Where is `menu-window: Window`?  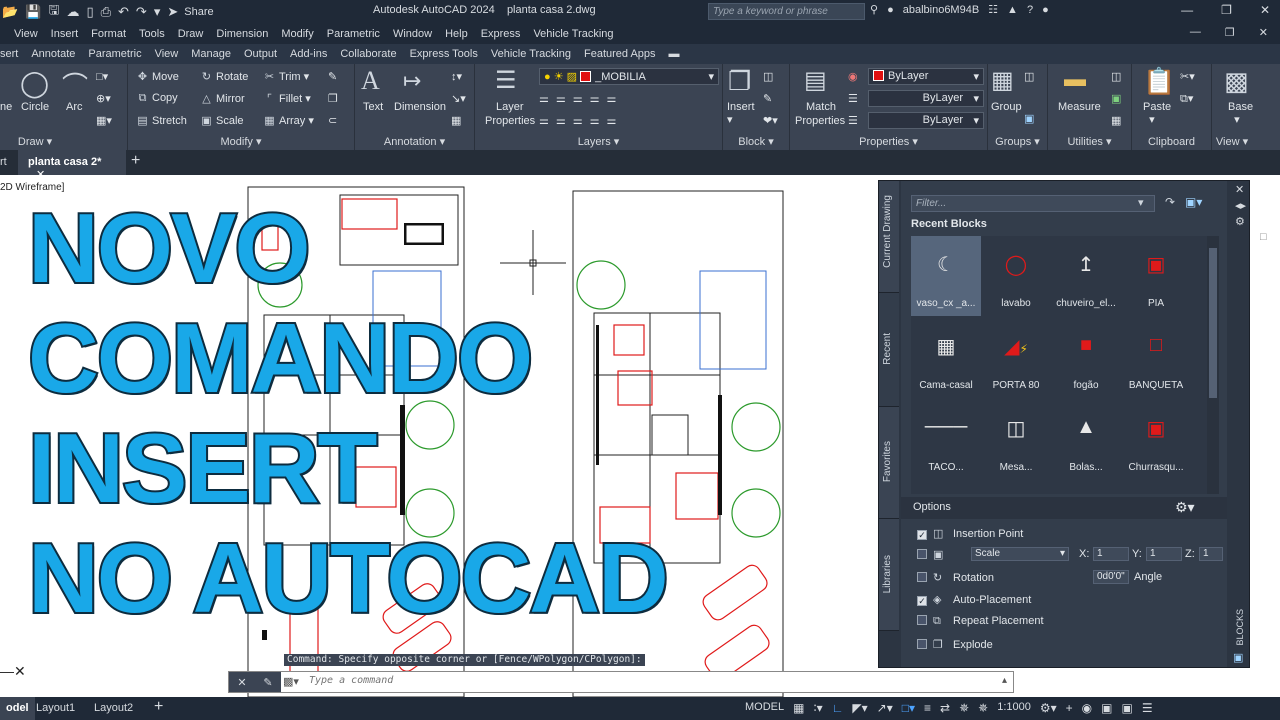
menu-window: Window is located at coordinates (412, 34).